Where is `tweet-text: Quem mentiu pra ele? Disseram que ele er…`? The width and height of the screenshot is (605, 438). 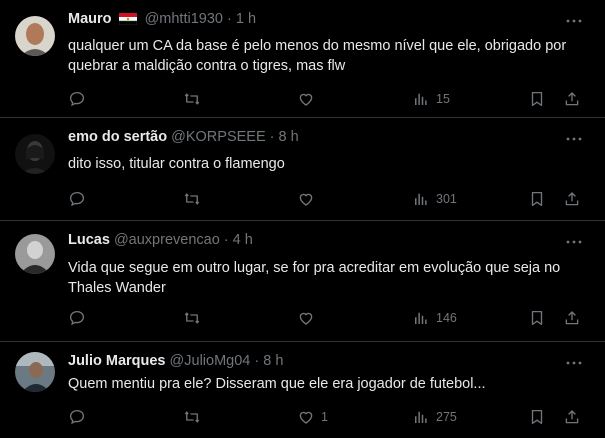 tweet-text: Quem mentiu pra ele? Disseram que ele er… is located at coordinates (277, 384).